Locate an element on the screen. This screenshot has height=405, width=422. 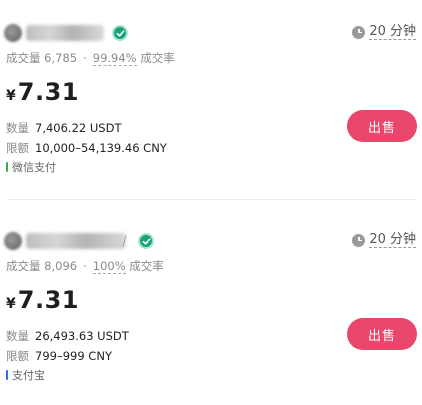
volume-value: 6,785 is located at coordinates (61, 58).